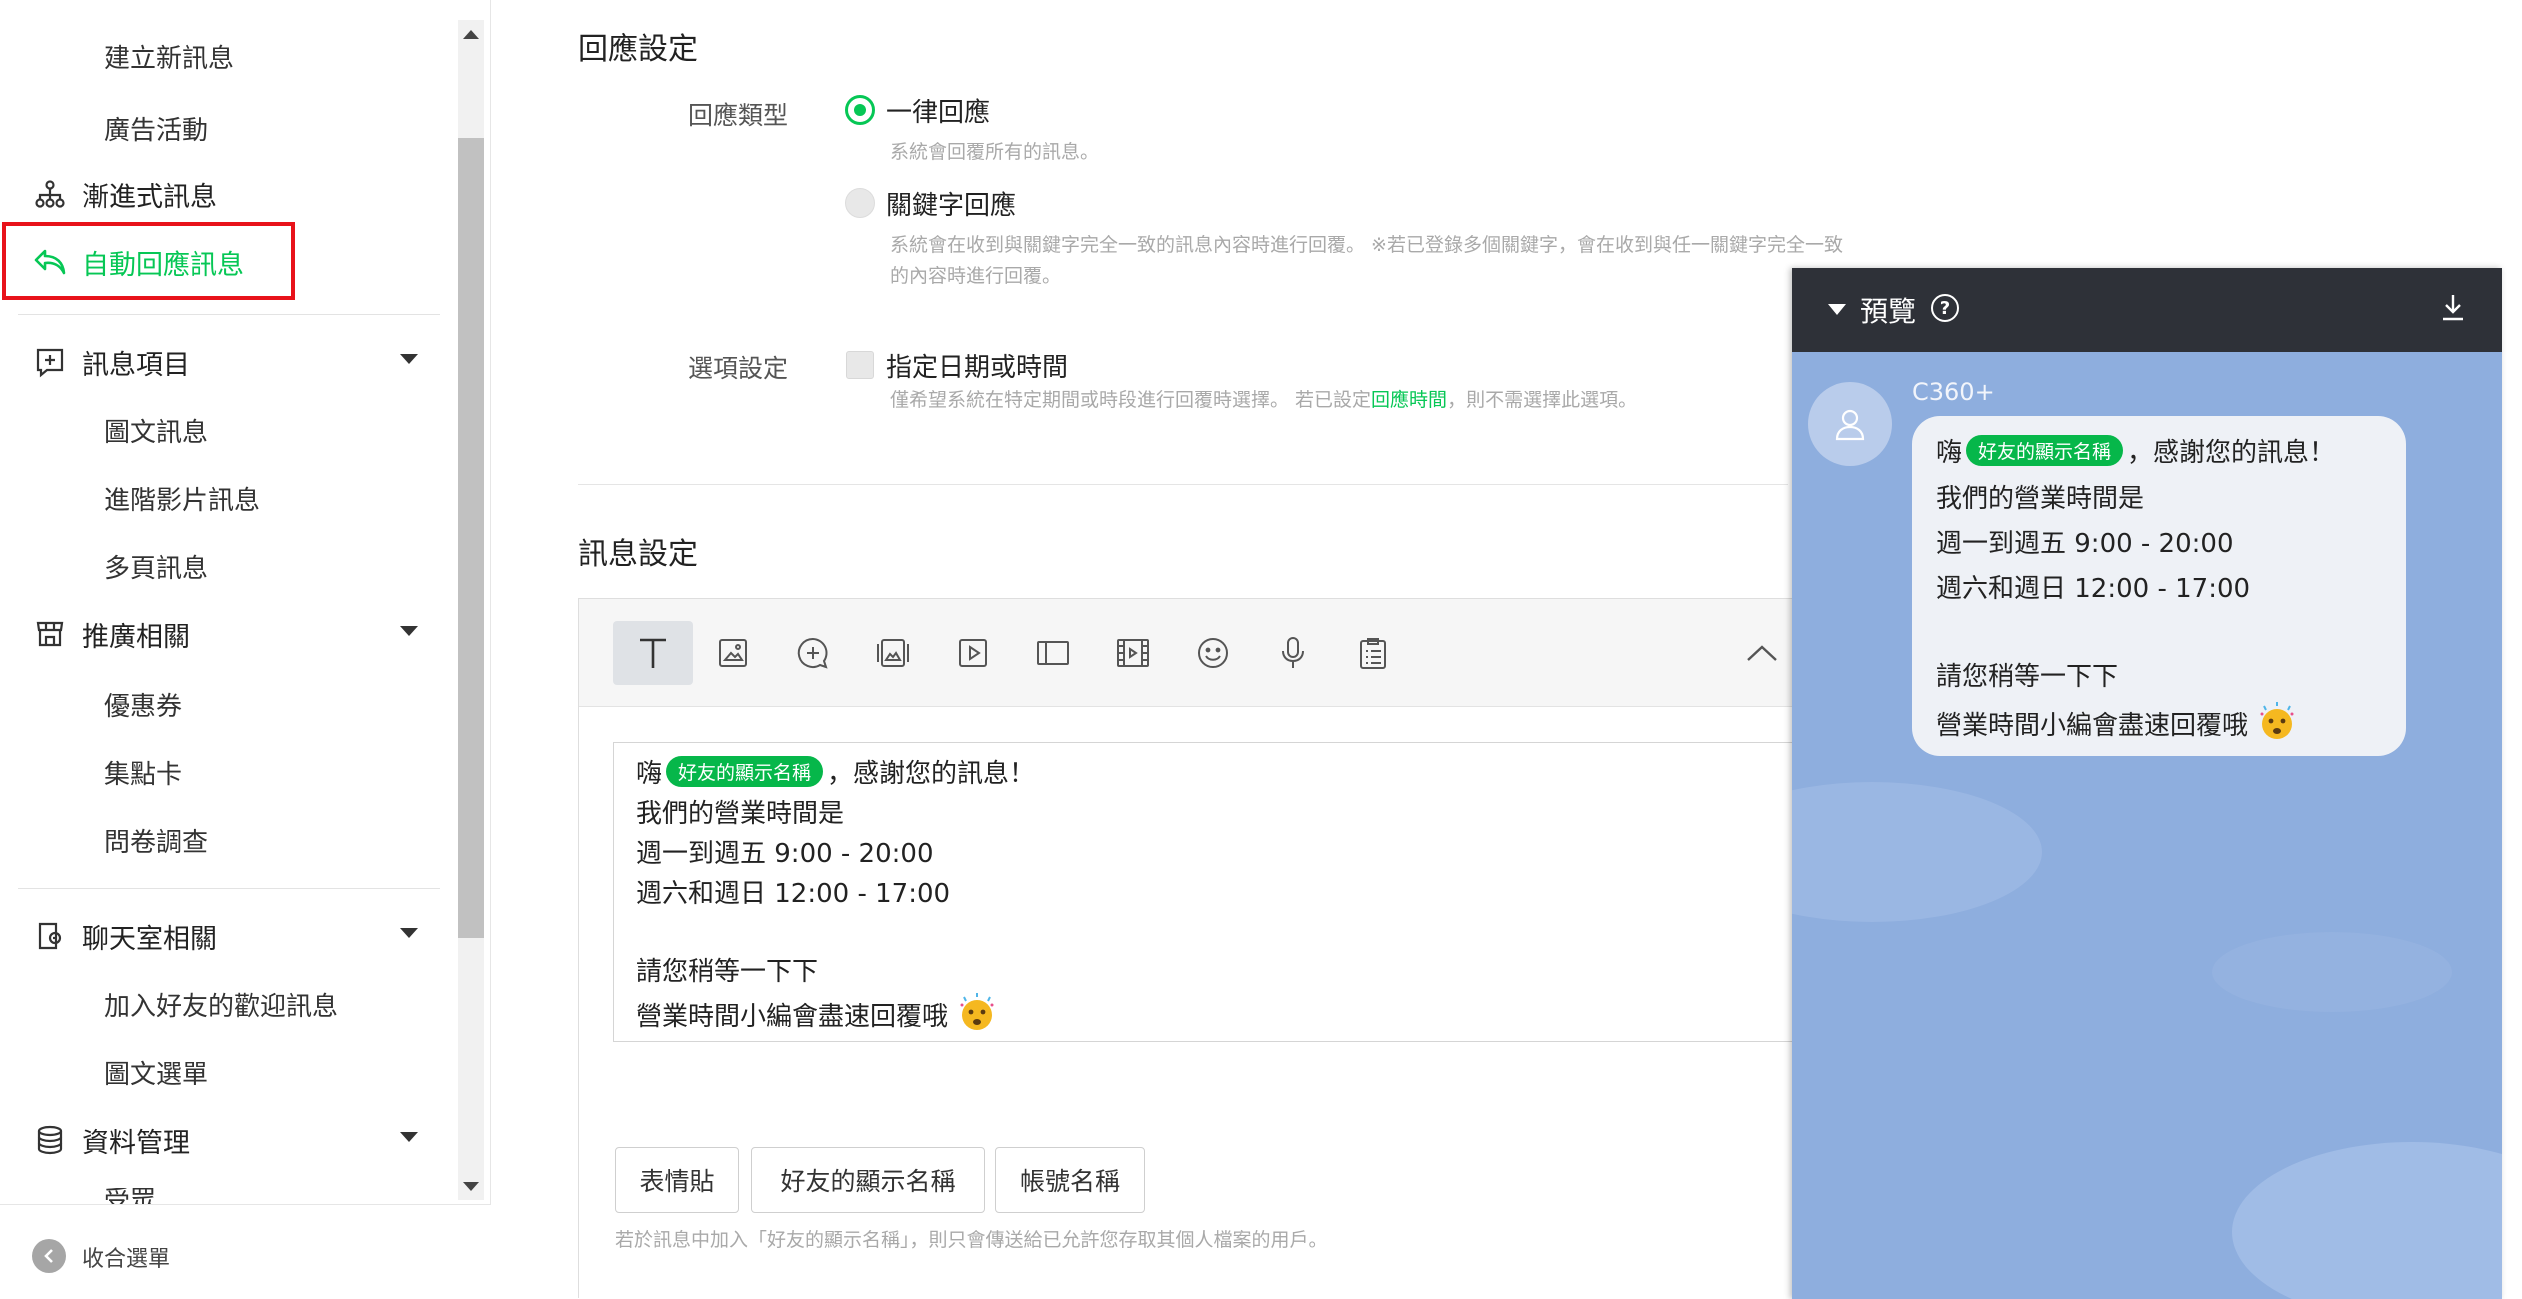 This screenshot has width=2522, height=1299. Describe the element at coordinates (1070, 1180) in the screenshot. I see `insert-account-name-button: 帳號名稱` at that location.